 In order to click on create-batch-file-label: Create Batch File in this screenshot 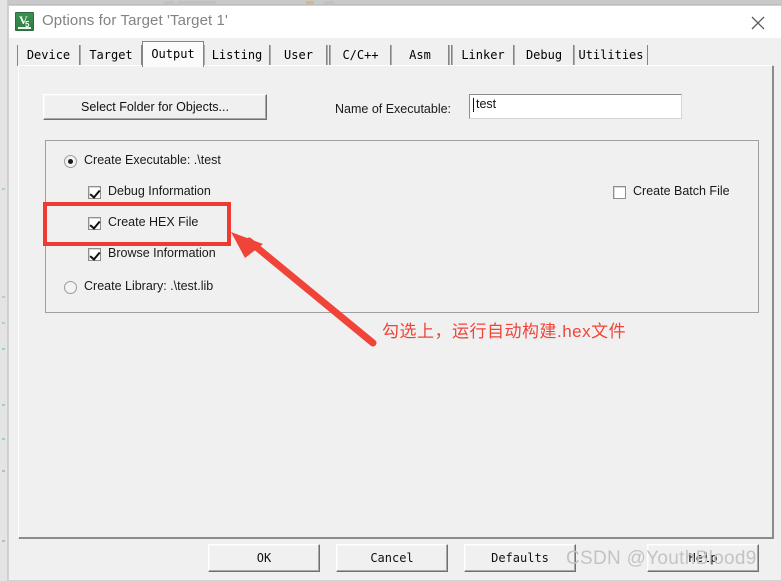, I will do `click(681, 191)`.